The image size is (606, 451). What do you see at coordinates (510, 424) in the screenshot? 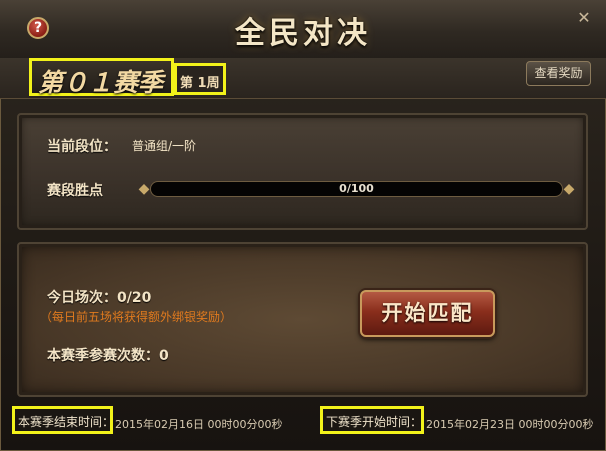
I see `next-season-value: 2015年02月23日 00时00分00秒` at bounding box center [510, 424].